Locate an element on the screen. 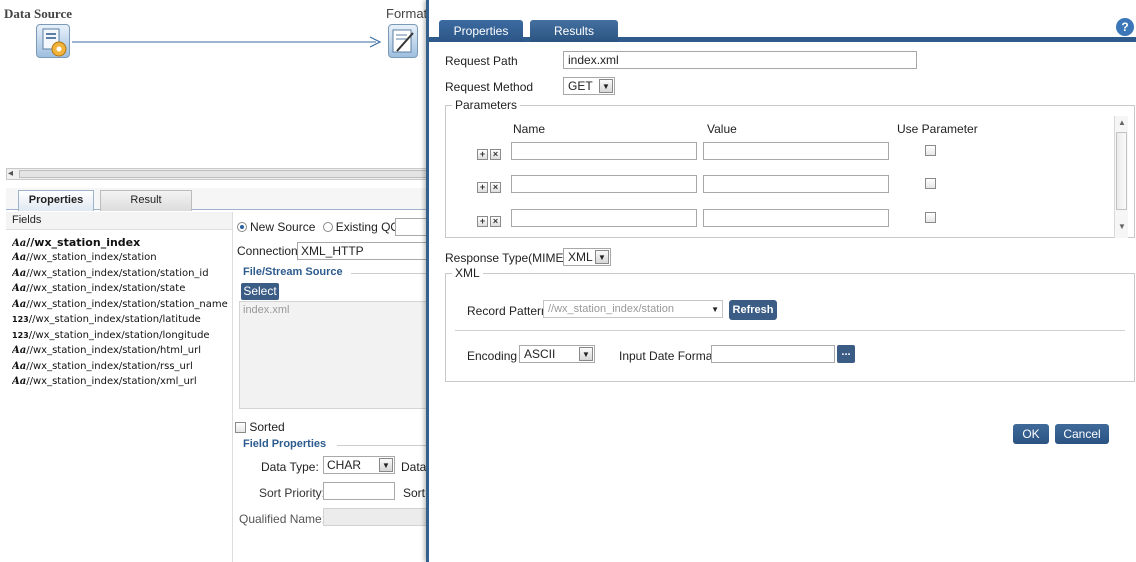 This screenshot has width=1136, height=562. ok-button: OK is located at coordinates (1031, 434).